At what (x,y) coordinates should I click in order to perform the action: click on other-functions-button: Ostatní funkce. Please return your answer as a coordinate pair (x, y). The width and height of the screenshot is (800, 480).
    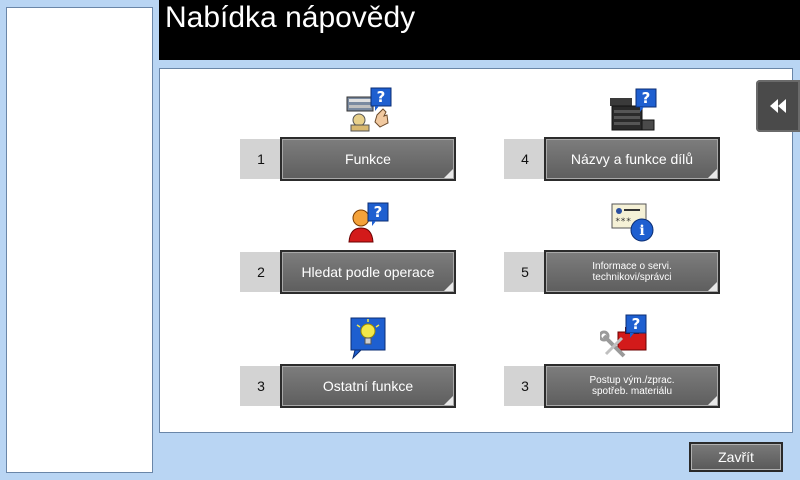
    Looking at the image, I should click on (368, 386).